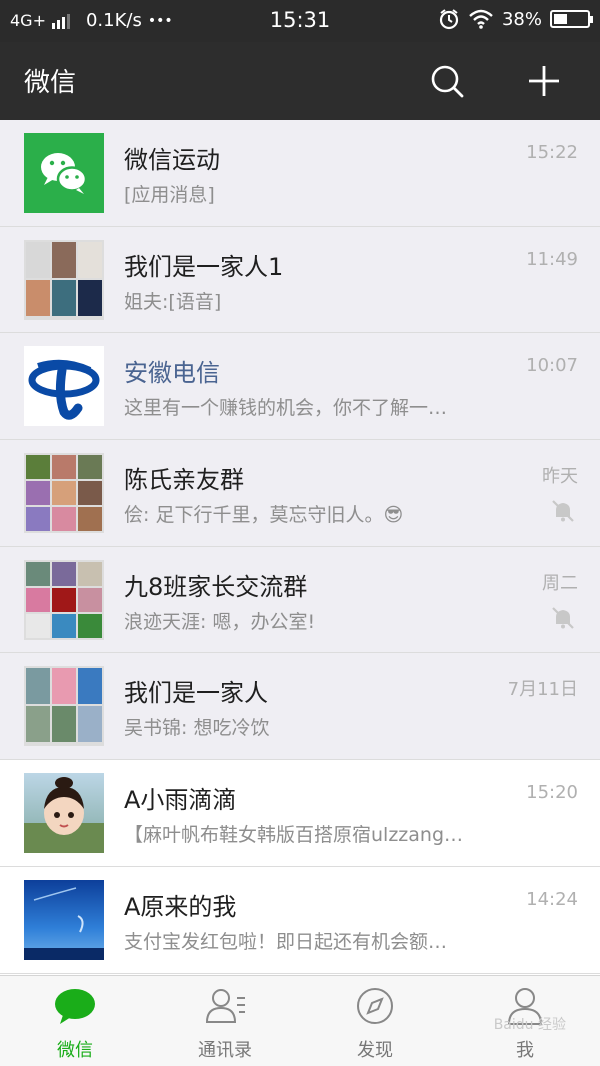  What do you see at coordinates (75, 1006) in the screenshot?
I see `chat-bubble-icon` at bounding box center [75, 1006].